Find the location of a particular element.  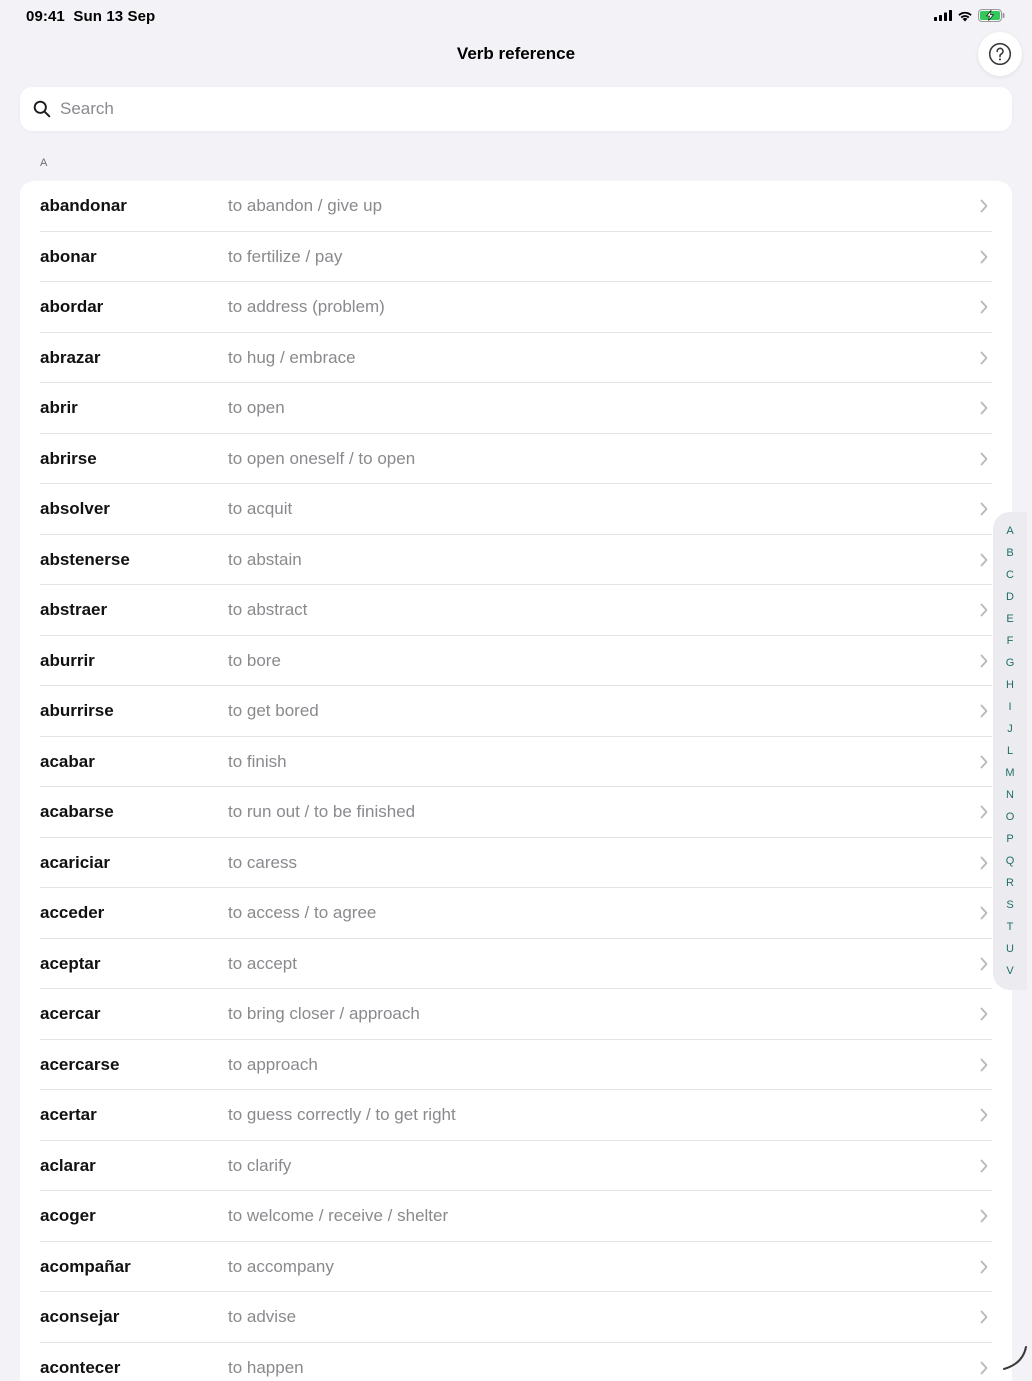

status-bar: 09:41 Sun 13 Sep is located at coordinates (516, 16).